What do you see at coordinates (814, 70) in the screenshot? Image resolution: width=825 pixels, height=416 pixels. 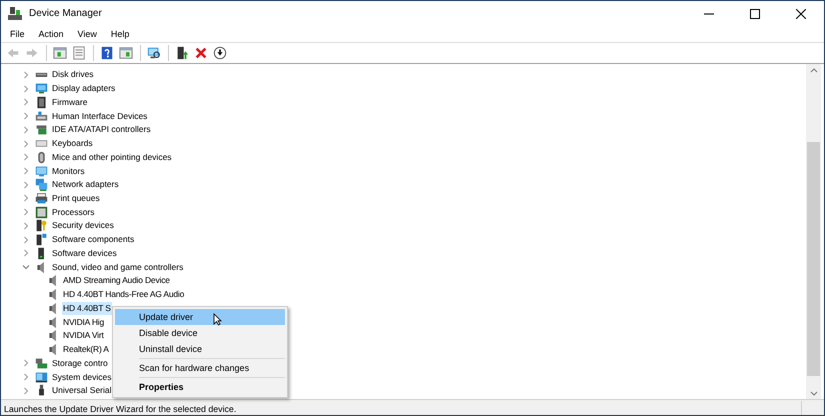 I see `scroll-up-icon` at bounding box center [814, 70].